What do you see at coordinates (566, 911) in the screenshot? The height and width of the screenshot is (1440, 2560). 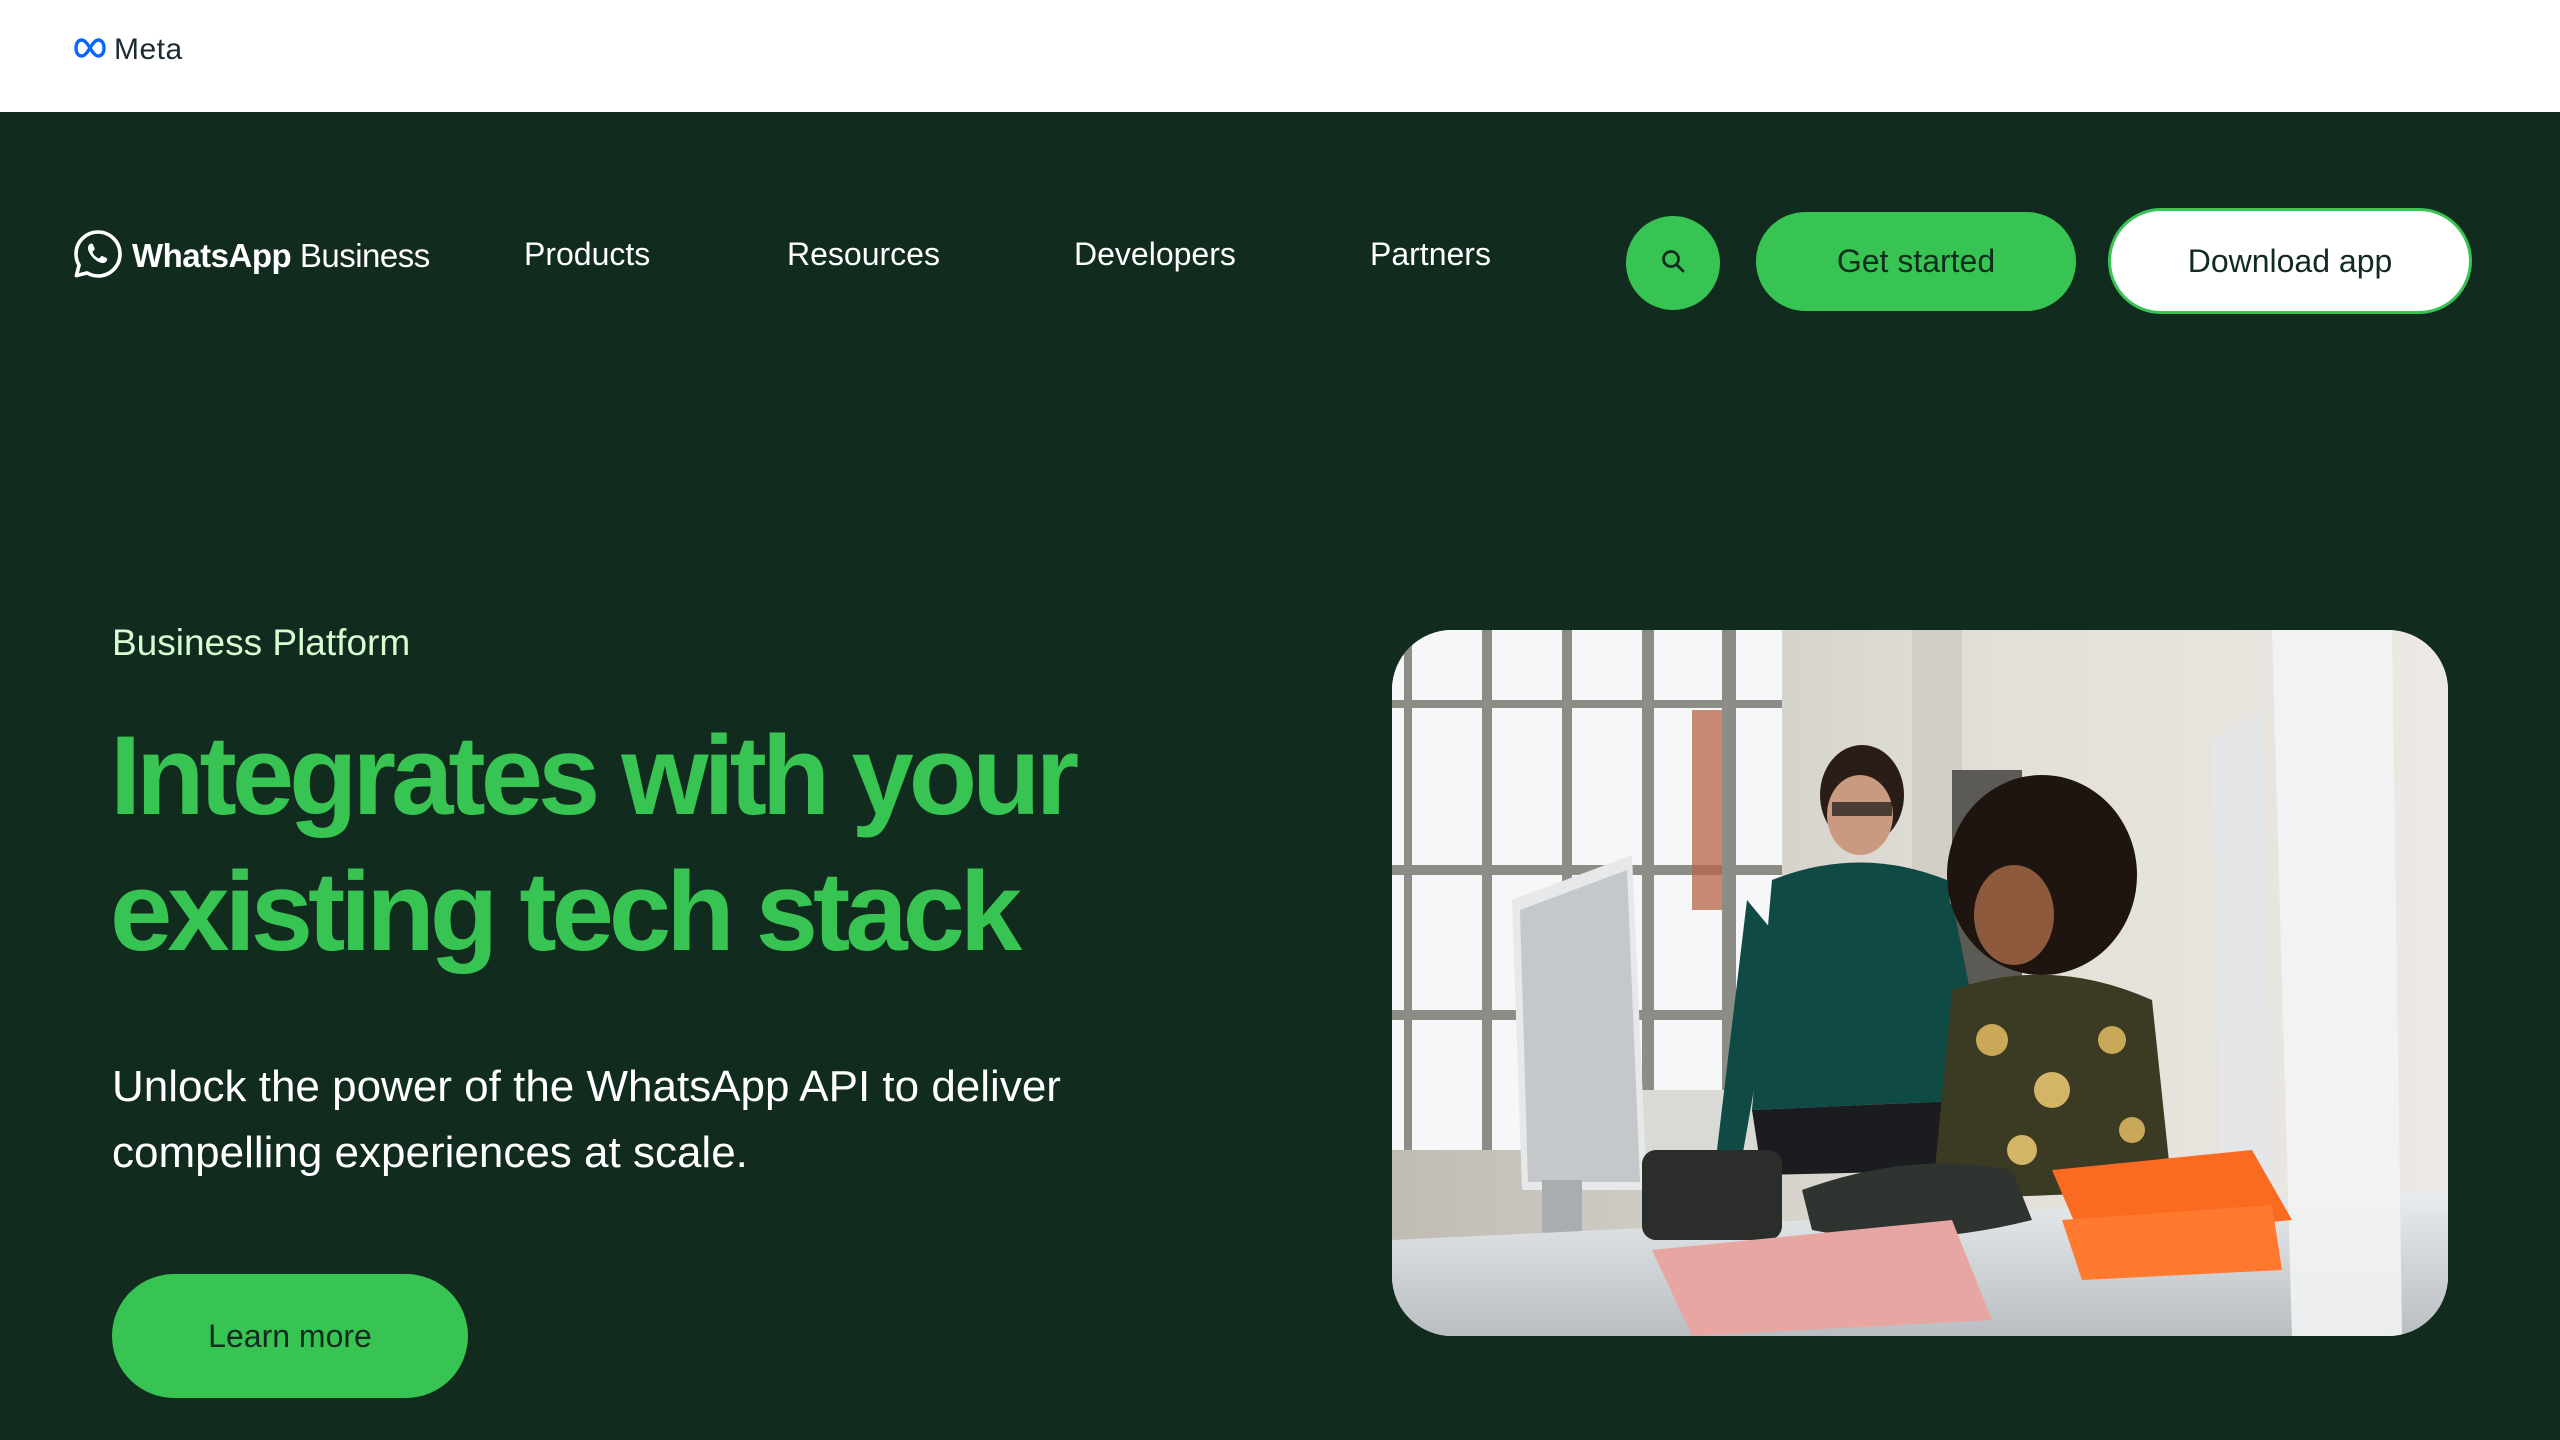 I see `hero-headline-line-2: existing tech stack` at bounding box center [566, 911].